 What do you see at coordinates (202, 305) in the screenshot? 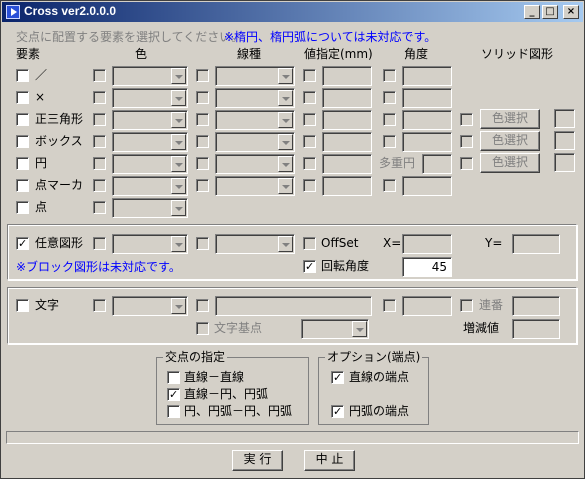
I see `text-content-checkbox` at bounding box center [202, 305].